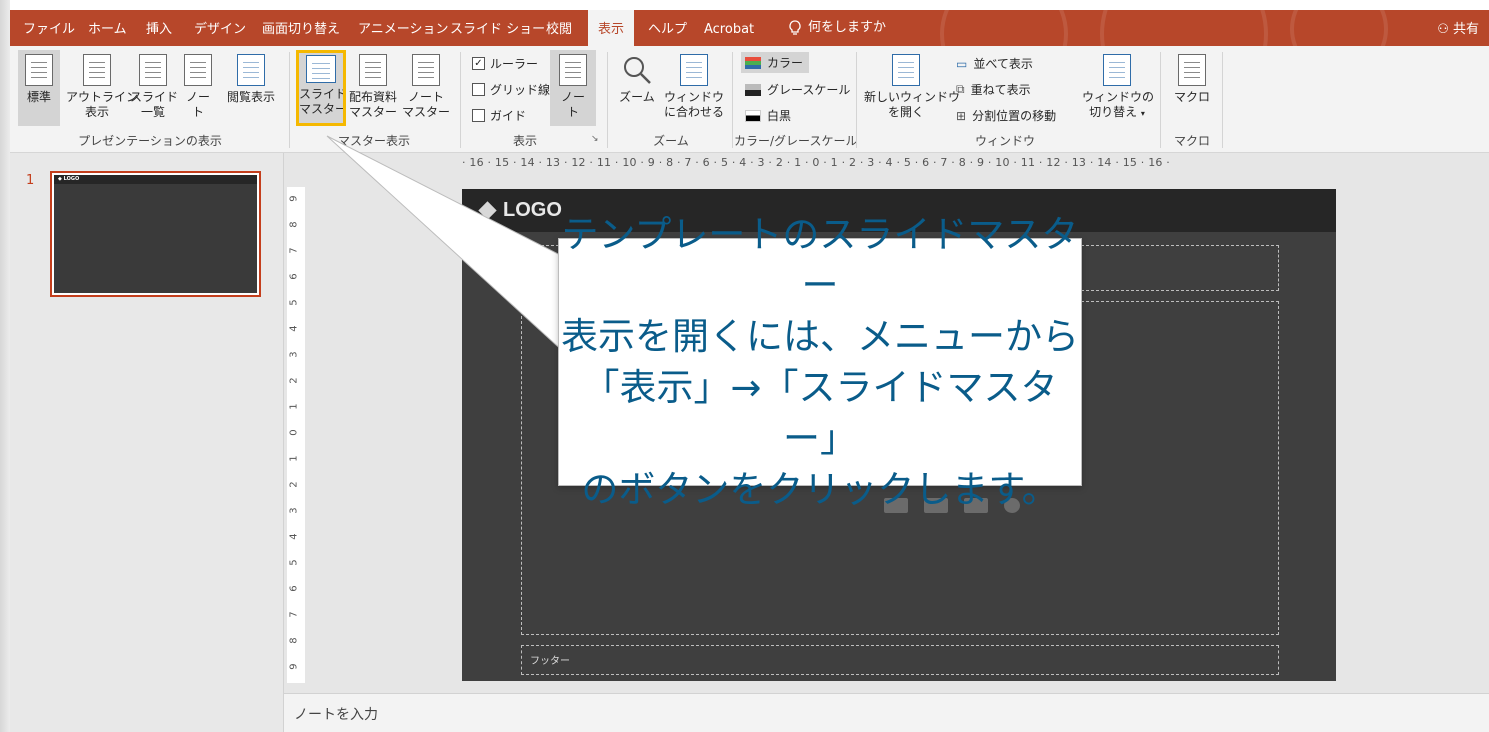  What do you see at coordinates (820, 336) in the screenshot?
I see `callout-line-2: 表示を開くには、メニューから` at bounding box center [820, 336].